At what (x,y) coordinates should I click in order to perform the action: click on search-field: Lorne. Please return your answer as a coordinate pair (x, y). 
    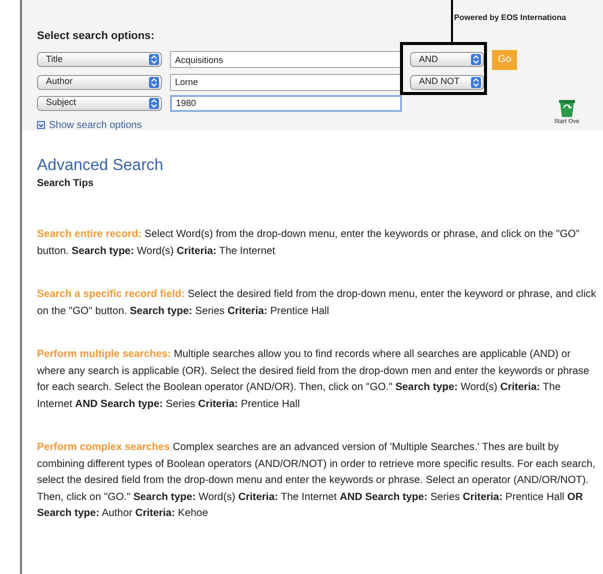
    Looking at the image, I should click on (286, 82).